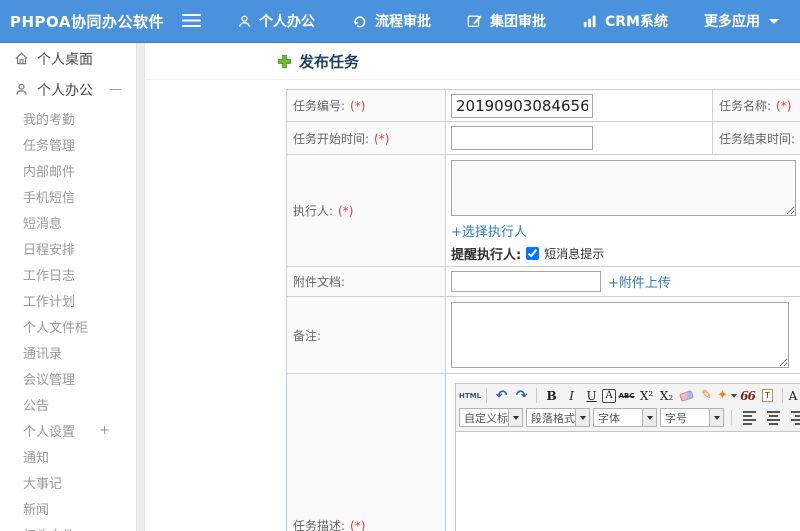 The height and width of the screenshot is (531, 800). Describe the element at coordinates (472, 61) in the screenshot. I see `title-band: 发布任务` at that location.